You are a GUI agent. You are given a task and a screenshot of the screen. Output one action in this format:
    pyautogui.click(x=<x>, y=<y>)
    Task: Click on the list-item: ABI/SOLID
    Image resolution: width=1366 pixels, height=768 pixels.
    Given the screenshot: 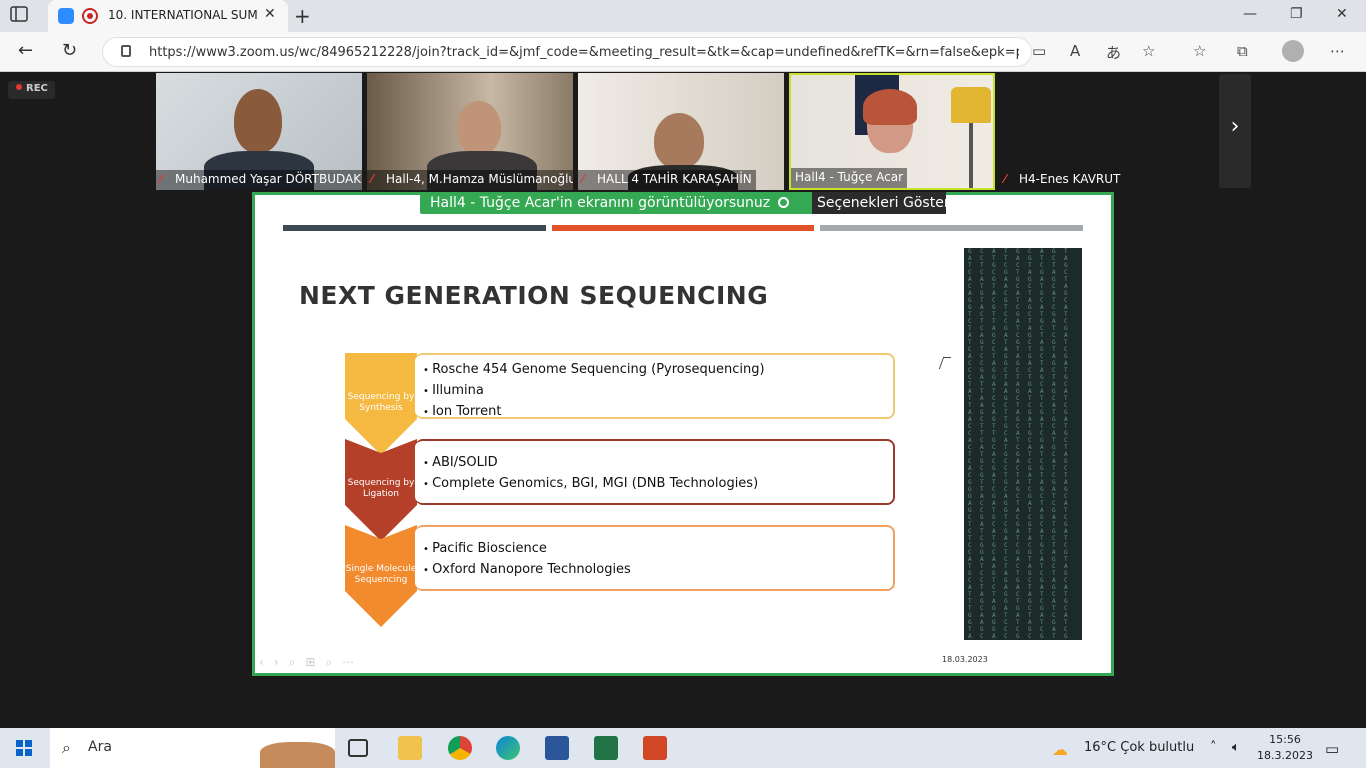 What is the action you would take?
    pyautogui.click(x=658, y=463)
    